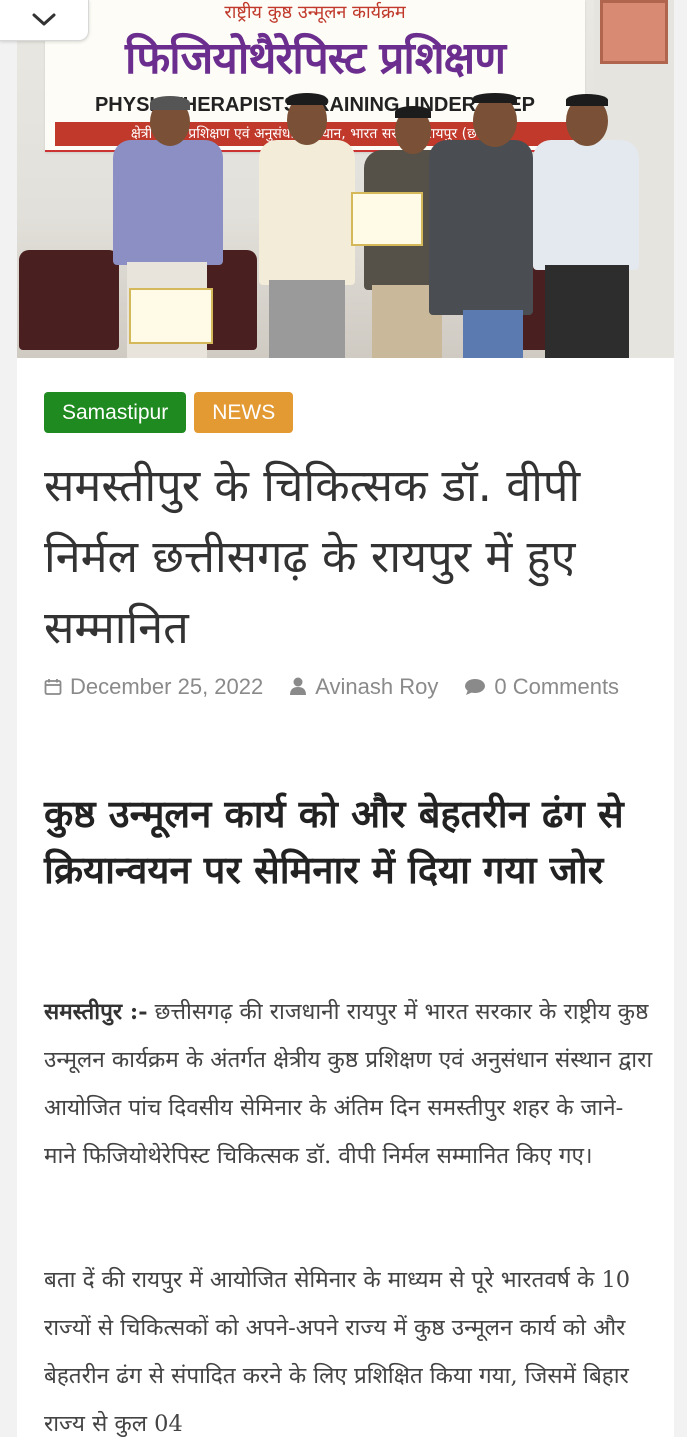  What do you see at coordinates (556, 686) in the screenshot?
I see `post-comments-link: 0 Comments` at bounding box center [556, 686].